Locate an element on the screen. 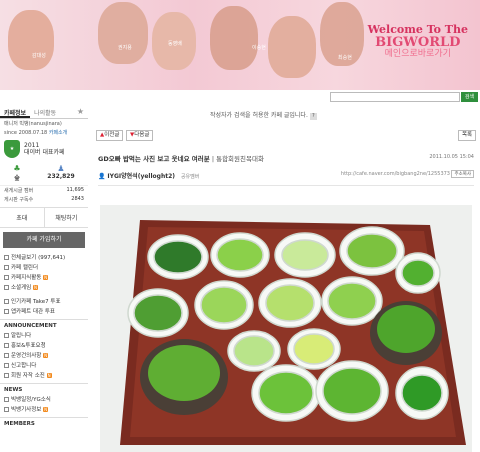  section-news: NEWS is located at coordinates (44, 388).